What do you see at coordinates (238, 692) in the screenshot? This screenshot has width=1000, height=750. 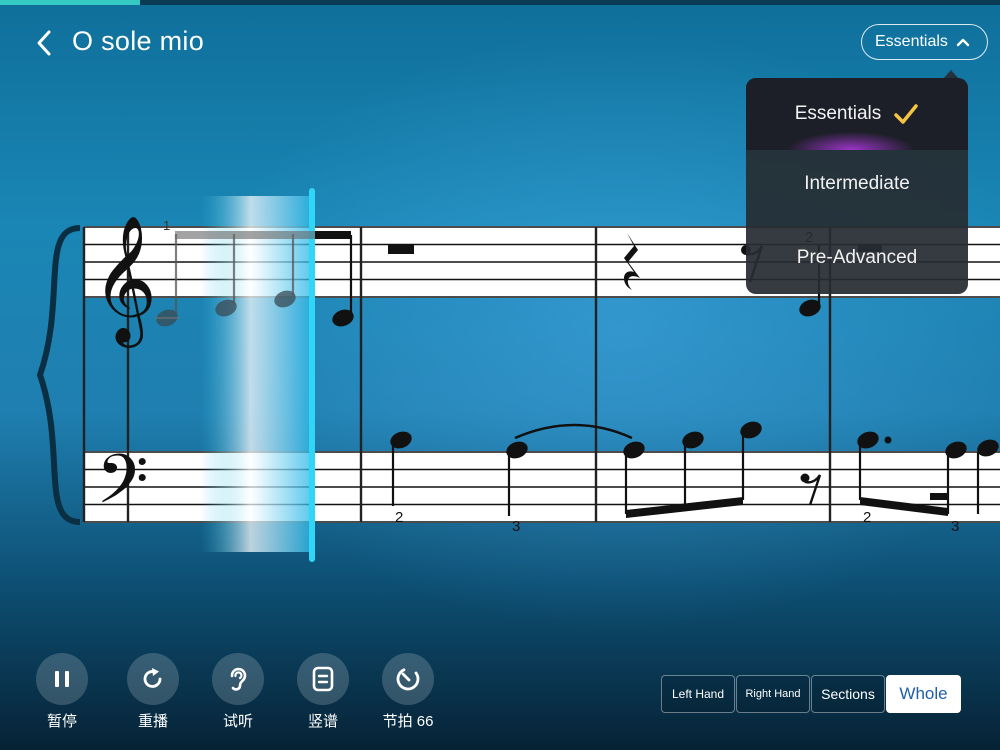 I see `listen-button: 试听` at bounding box center [238, 692].